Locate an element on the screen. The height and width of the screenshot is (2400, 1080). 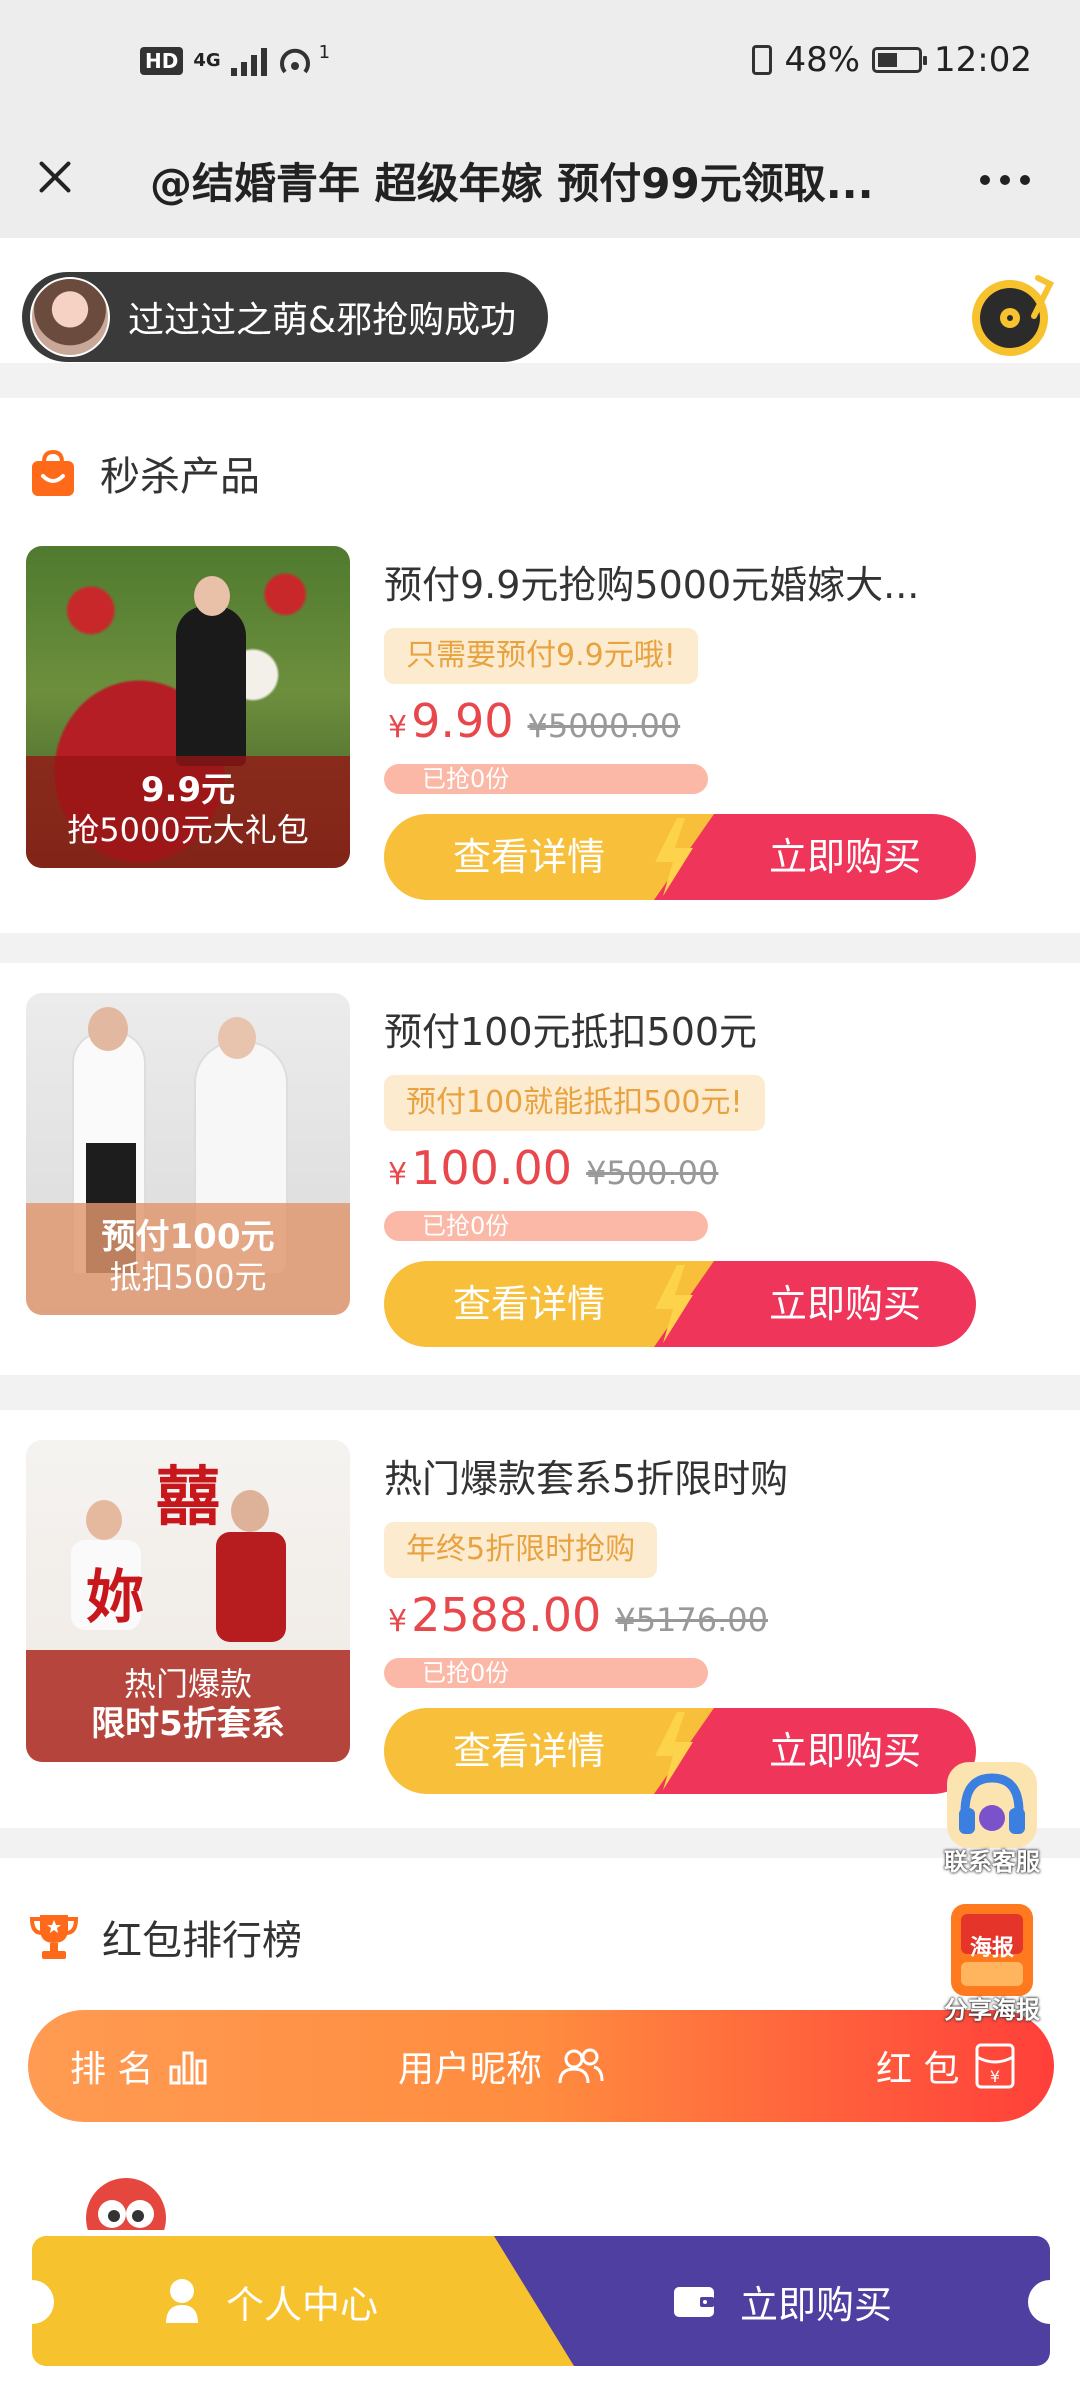
close-icon is located at coordinates (55, 177).